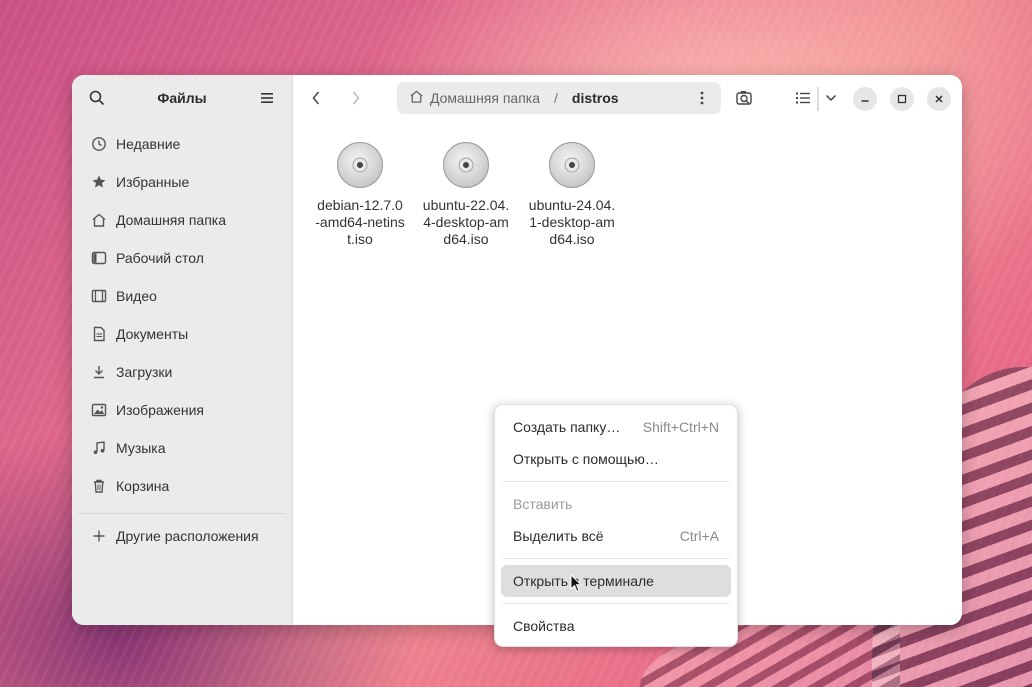 Image resolution: width=1032 pixels, height=687 pixels. Describe the element at coordinates (818, 99) in the screenshot. I see `toolbar-divider` at that location.